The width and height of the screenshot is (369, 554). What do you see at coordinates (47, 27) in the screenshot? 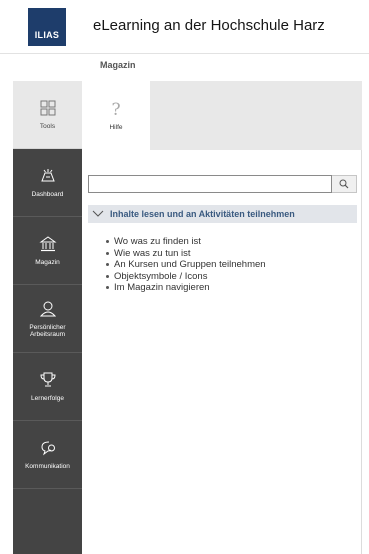
I see `ilias-logo: ILIAS` at bounding box center [47, 27].